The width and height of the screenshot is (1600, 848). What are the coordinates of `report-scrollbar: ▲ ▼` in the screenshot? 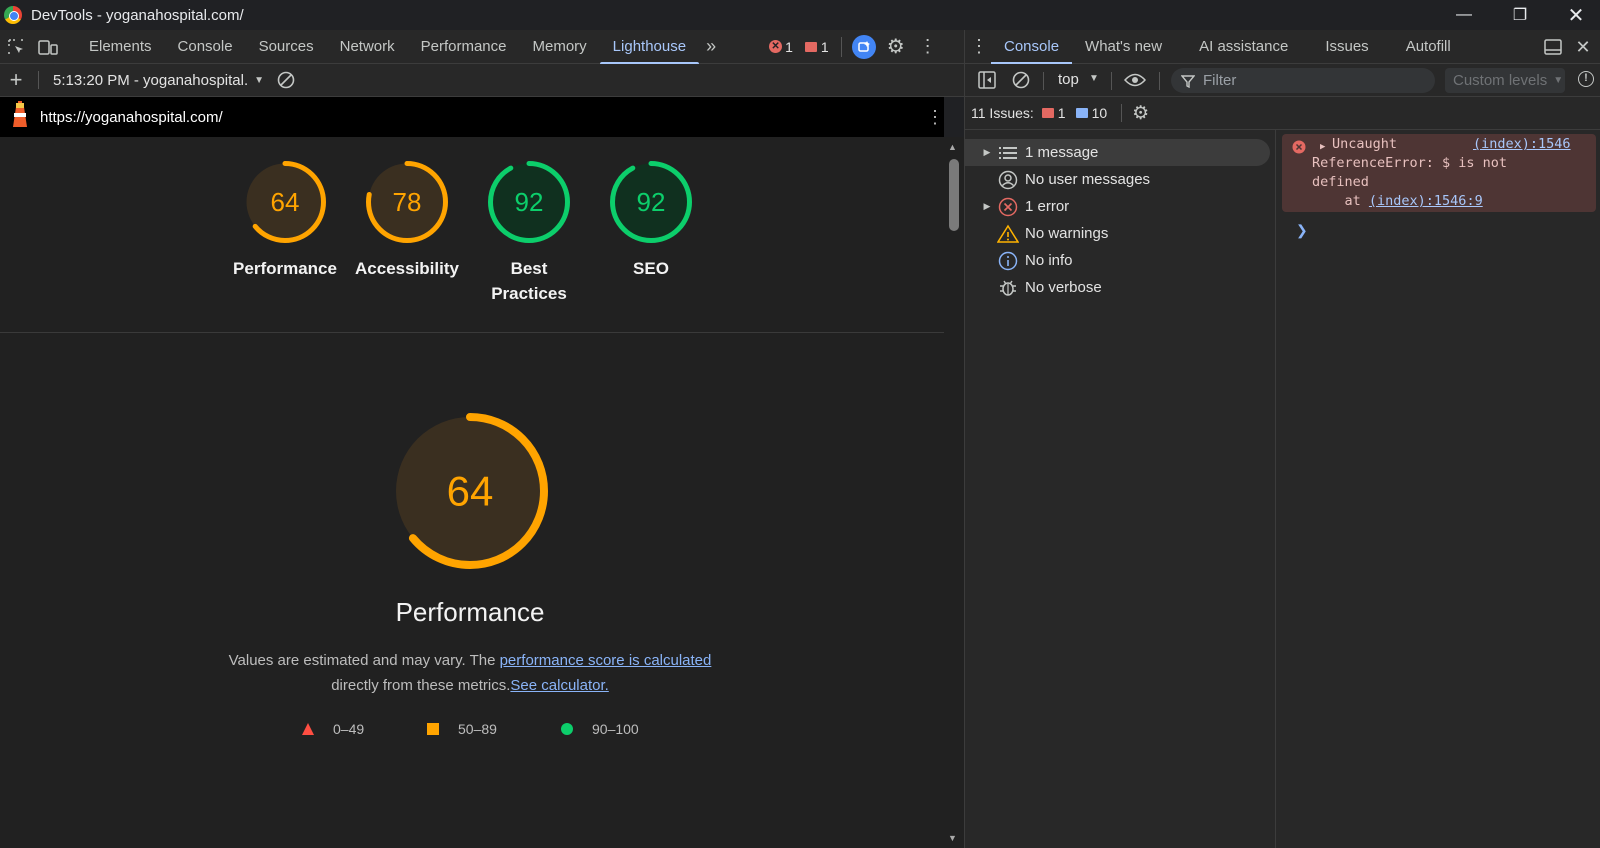 It's located at (954, 492).